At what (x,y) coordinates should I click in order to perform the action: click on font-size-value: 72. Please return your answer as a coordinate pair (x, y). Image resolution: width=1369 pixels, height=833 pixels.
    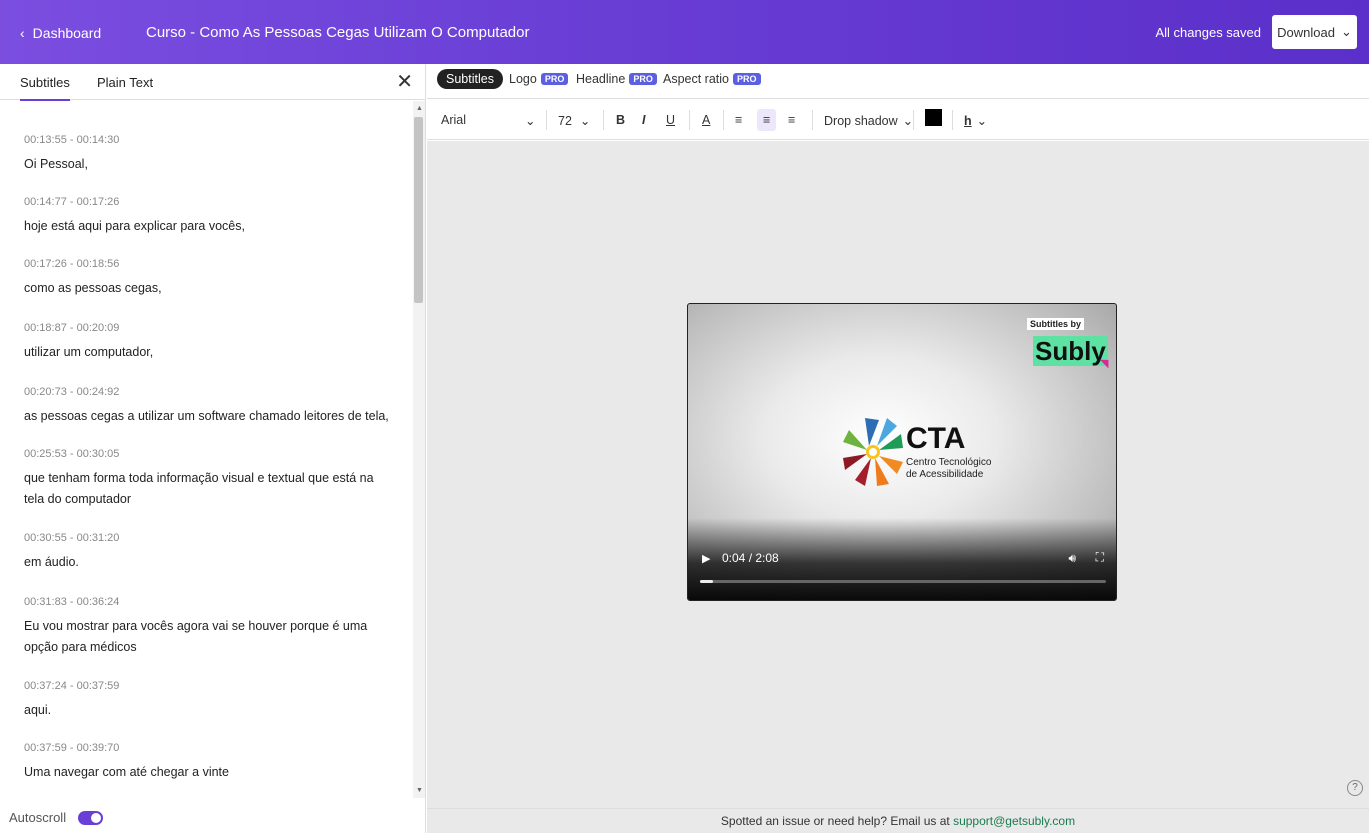
    Looking at the image, I should click on (565, 120).